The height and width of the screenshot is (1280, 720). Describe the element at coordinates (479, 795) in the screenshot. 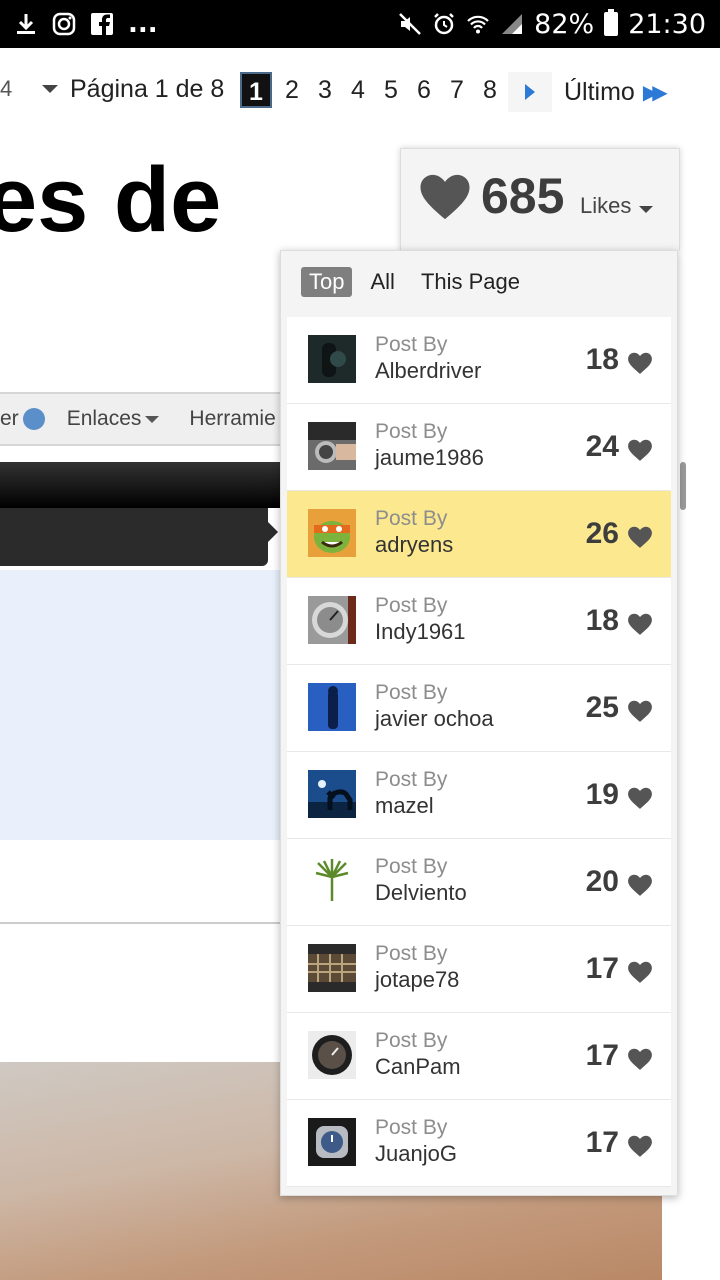

I see `list-item: Post By mazel 19` at that location.